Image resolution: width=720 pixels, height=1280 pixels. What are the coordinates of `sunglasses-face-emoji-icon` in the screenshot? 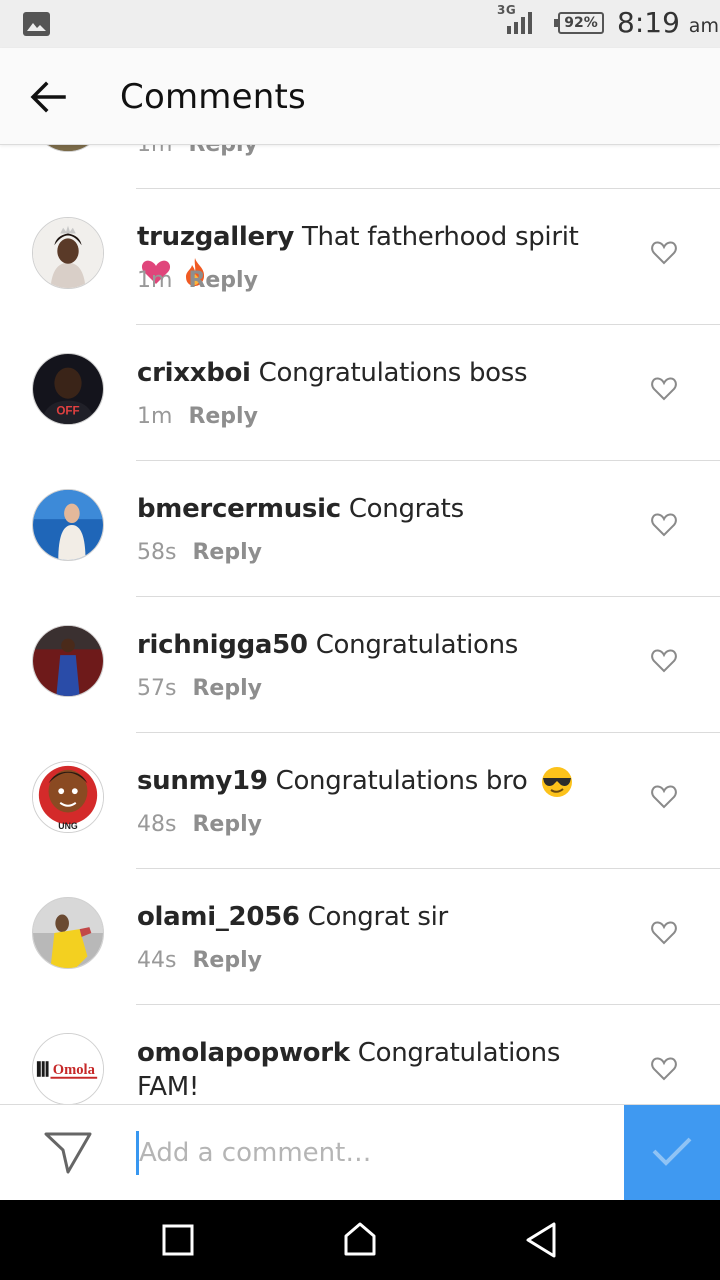 It's located at (556, 781).